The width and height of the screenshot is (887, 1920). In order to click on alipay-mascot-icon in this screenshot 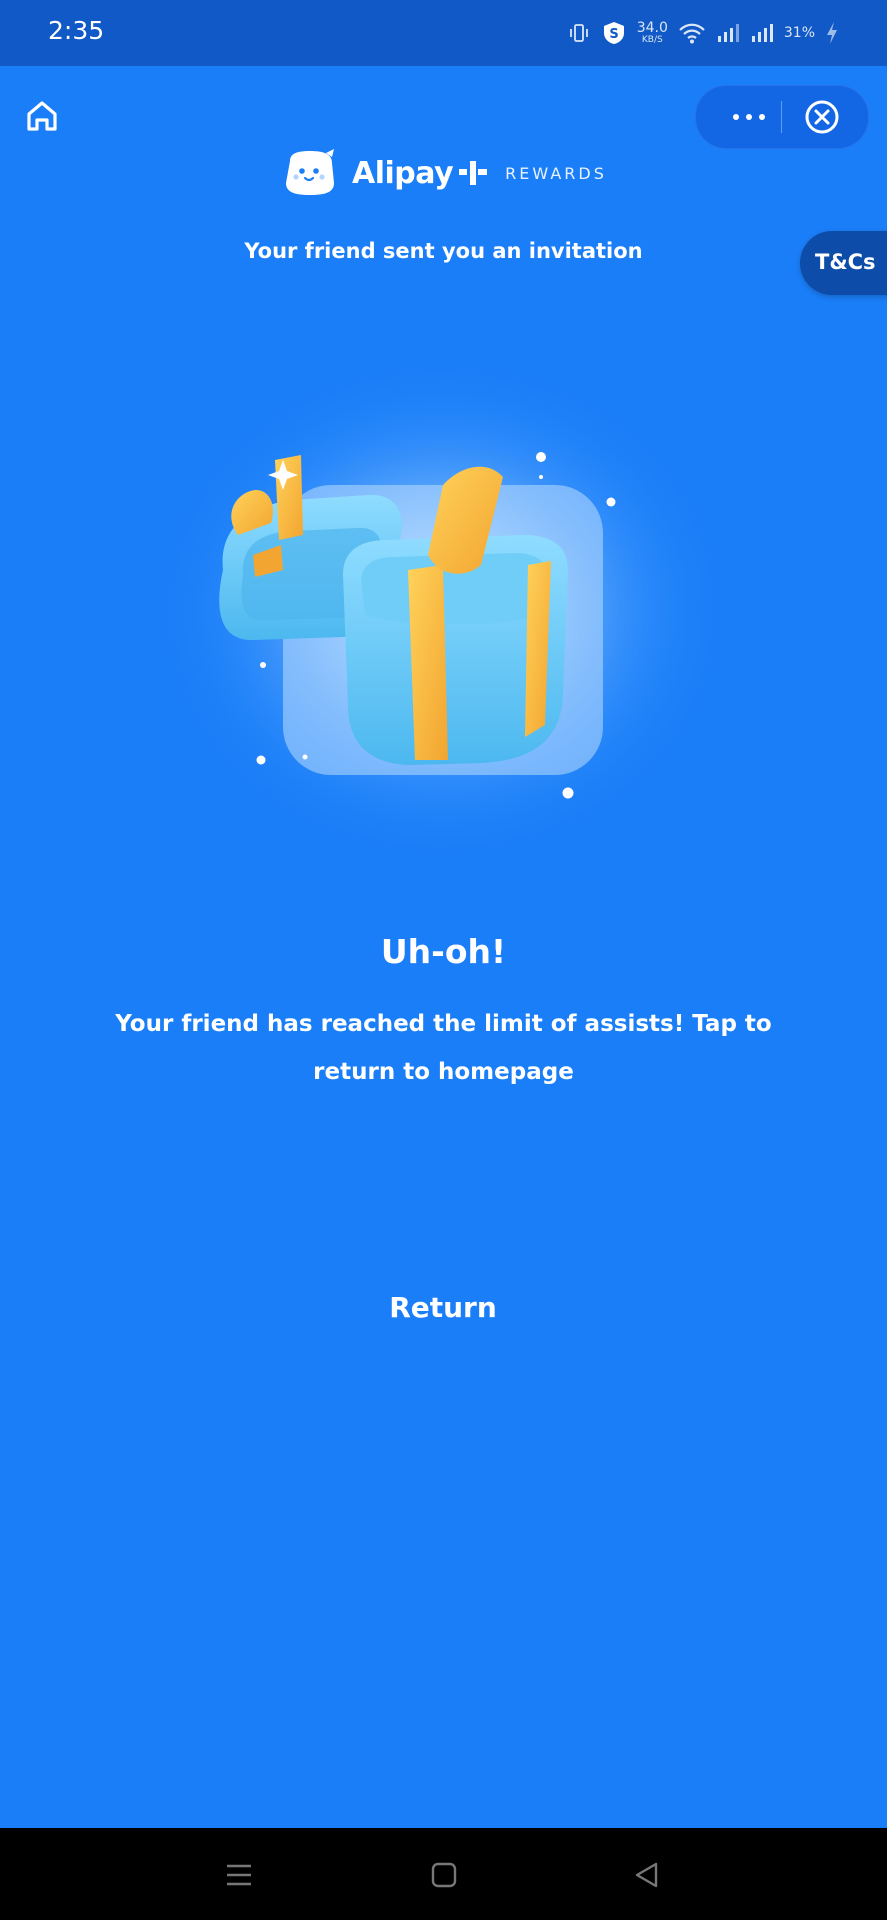, I will do `click(310, 172)`.